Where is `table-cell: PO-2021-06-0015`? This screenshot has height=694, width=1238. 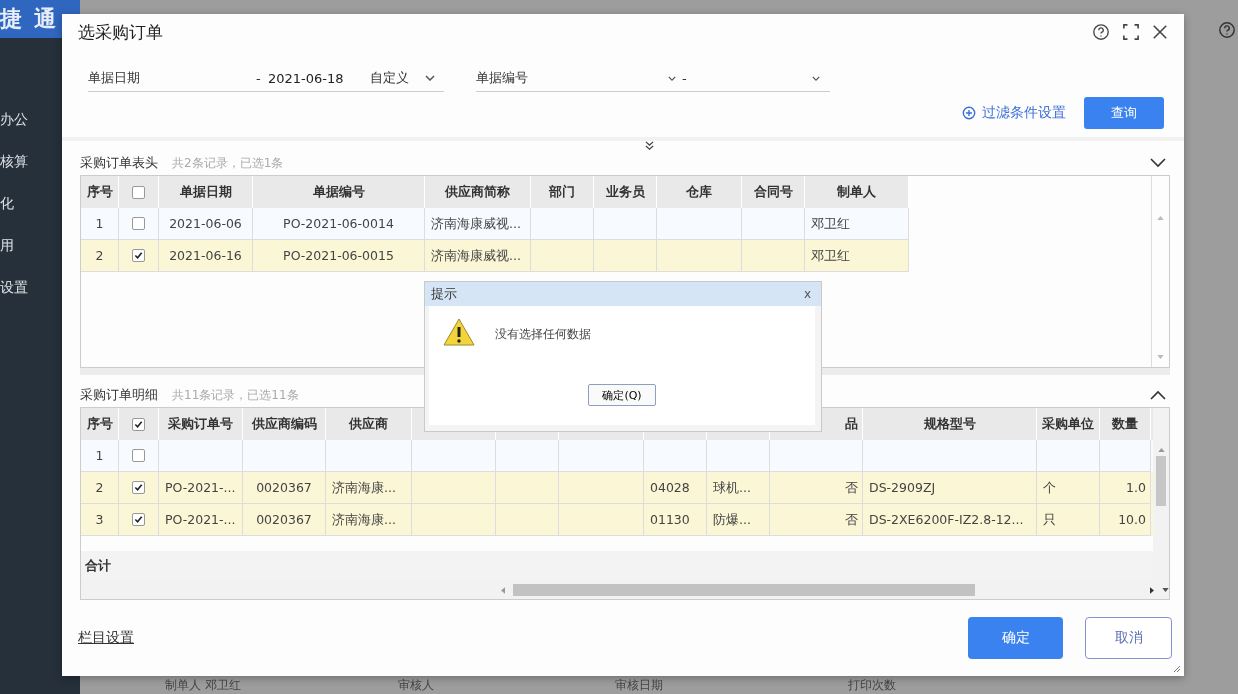
table-cell: PO-2021-06-0015 is located at coordinates (339, 256).